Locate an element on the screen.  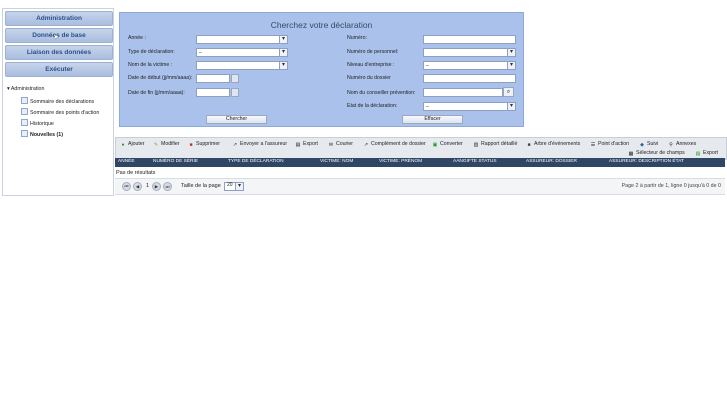
col-type-declaration: TYPE DE DÉCLARATION is located at coordinates (256, 161).